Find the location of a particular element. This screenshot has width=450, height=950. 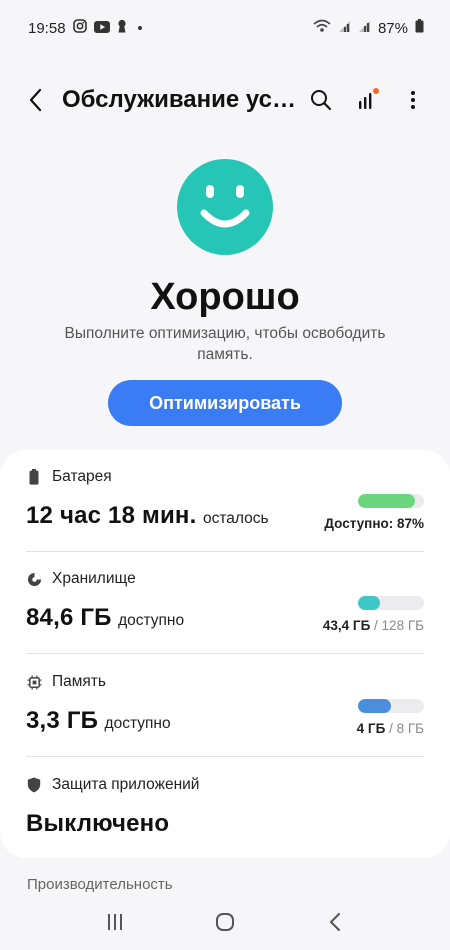

navigation-bar is located at coordinates (225, 922).